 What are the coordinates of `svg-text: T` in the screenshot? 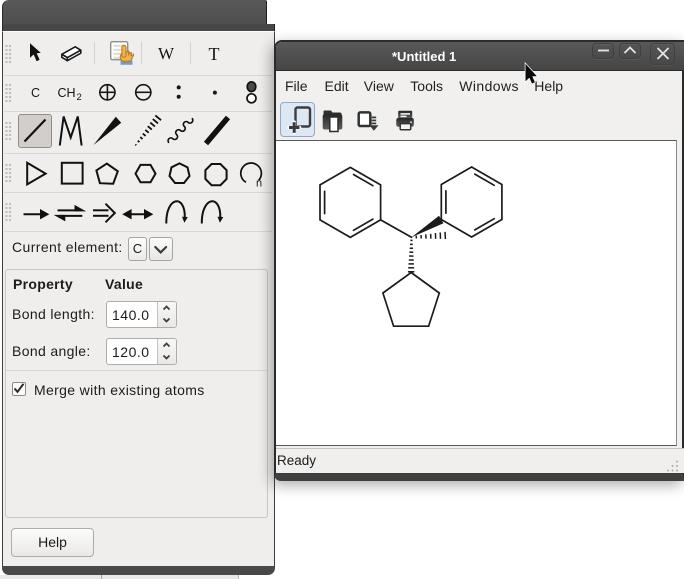 It's located at (214, 54).